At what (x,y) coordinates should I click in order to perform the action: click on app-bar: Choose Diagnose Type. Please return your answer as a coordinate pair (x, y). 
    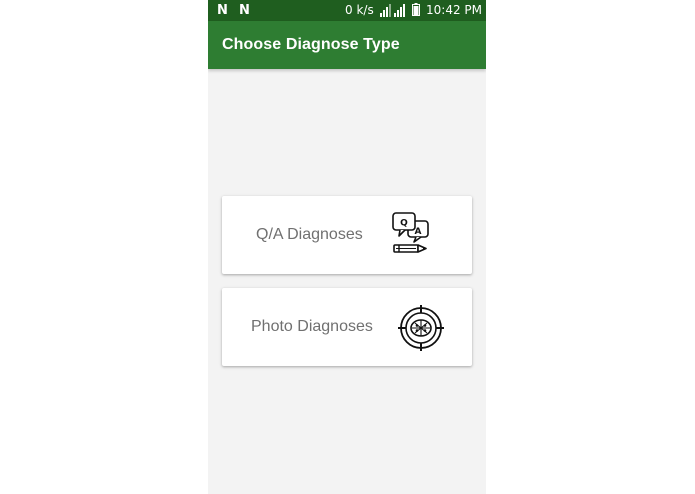
    Looking at the image, I should click on (347, 45).